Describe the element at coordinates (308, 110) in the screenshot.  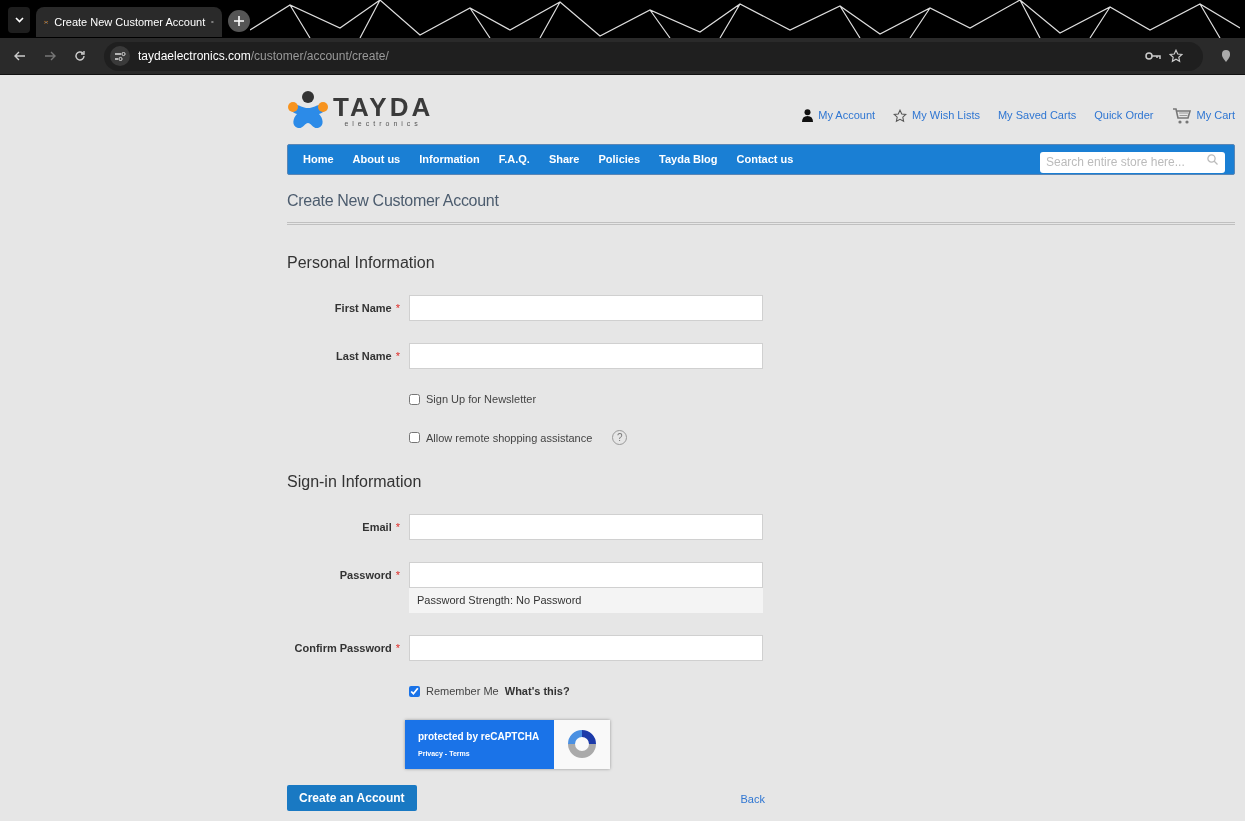
I see `logo-figure-icon` at that location.